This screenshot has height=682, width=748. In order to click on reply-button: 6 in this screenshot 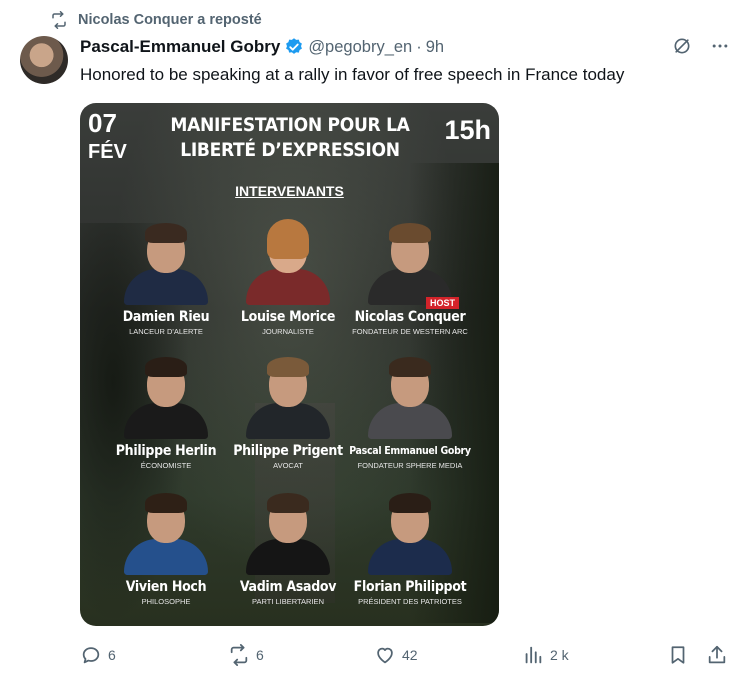, I will do `click(98, 655)`.